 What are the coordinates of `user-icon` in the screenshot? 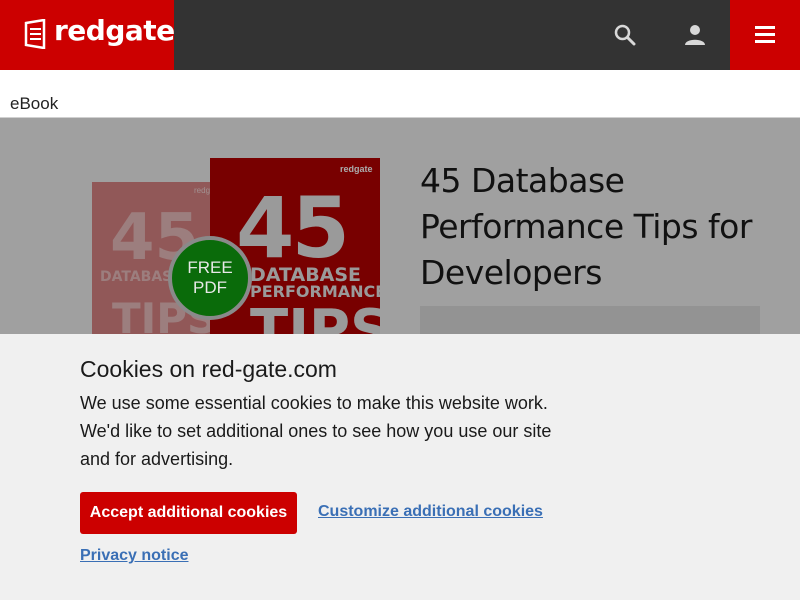 It's located at (695, 35).